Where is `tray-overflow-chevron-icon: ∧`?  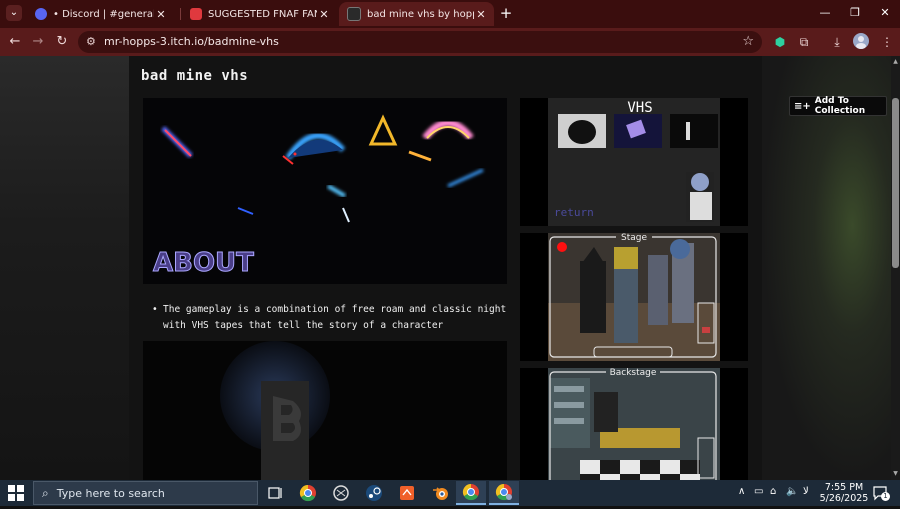 tray-overflow-chevron-icon: ∧ is located at coordinates (741, 491).